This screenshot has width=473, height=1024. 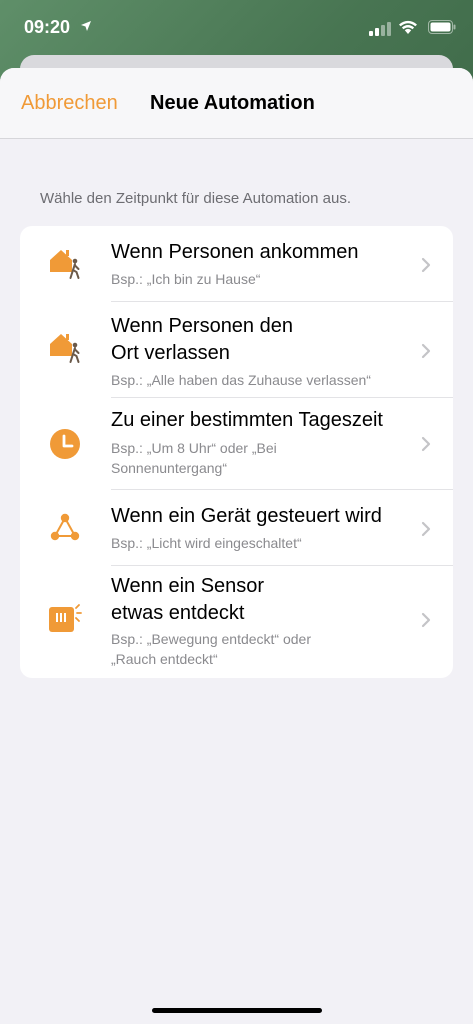 What do you see at coordinates (246, 516) in the screenshot?
I see `option-title: Wenn ein Gerät gesteuert wird` at bounding box center [246, 516].